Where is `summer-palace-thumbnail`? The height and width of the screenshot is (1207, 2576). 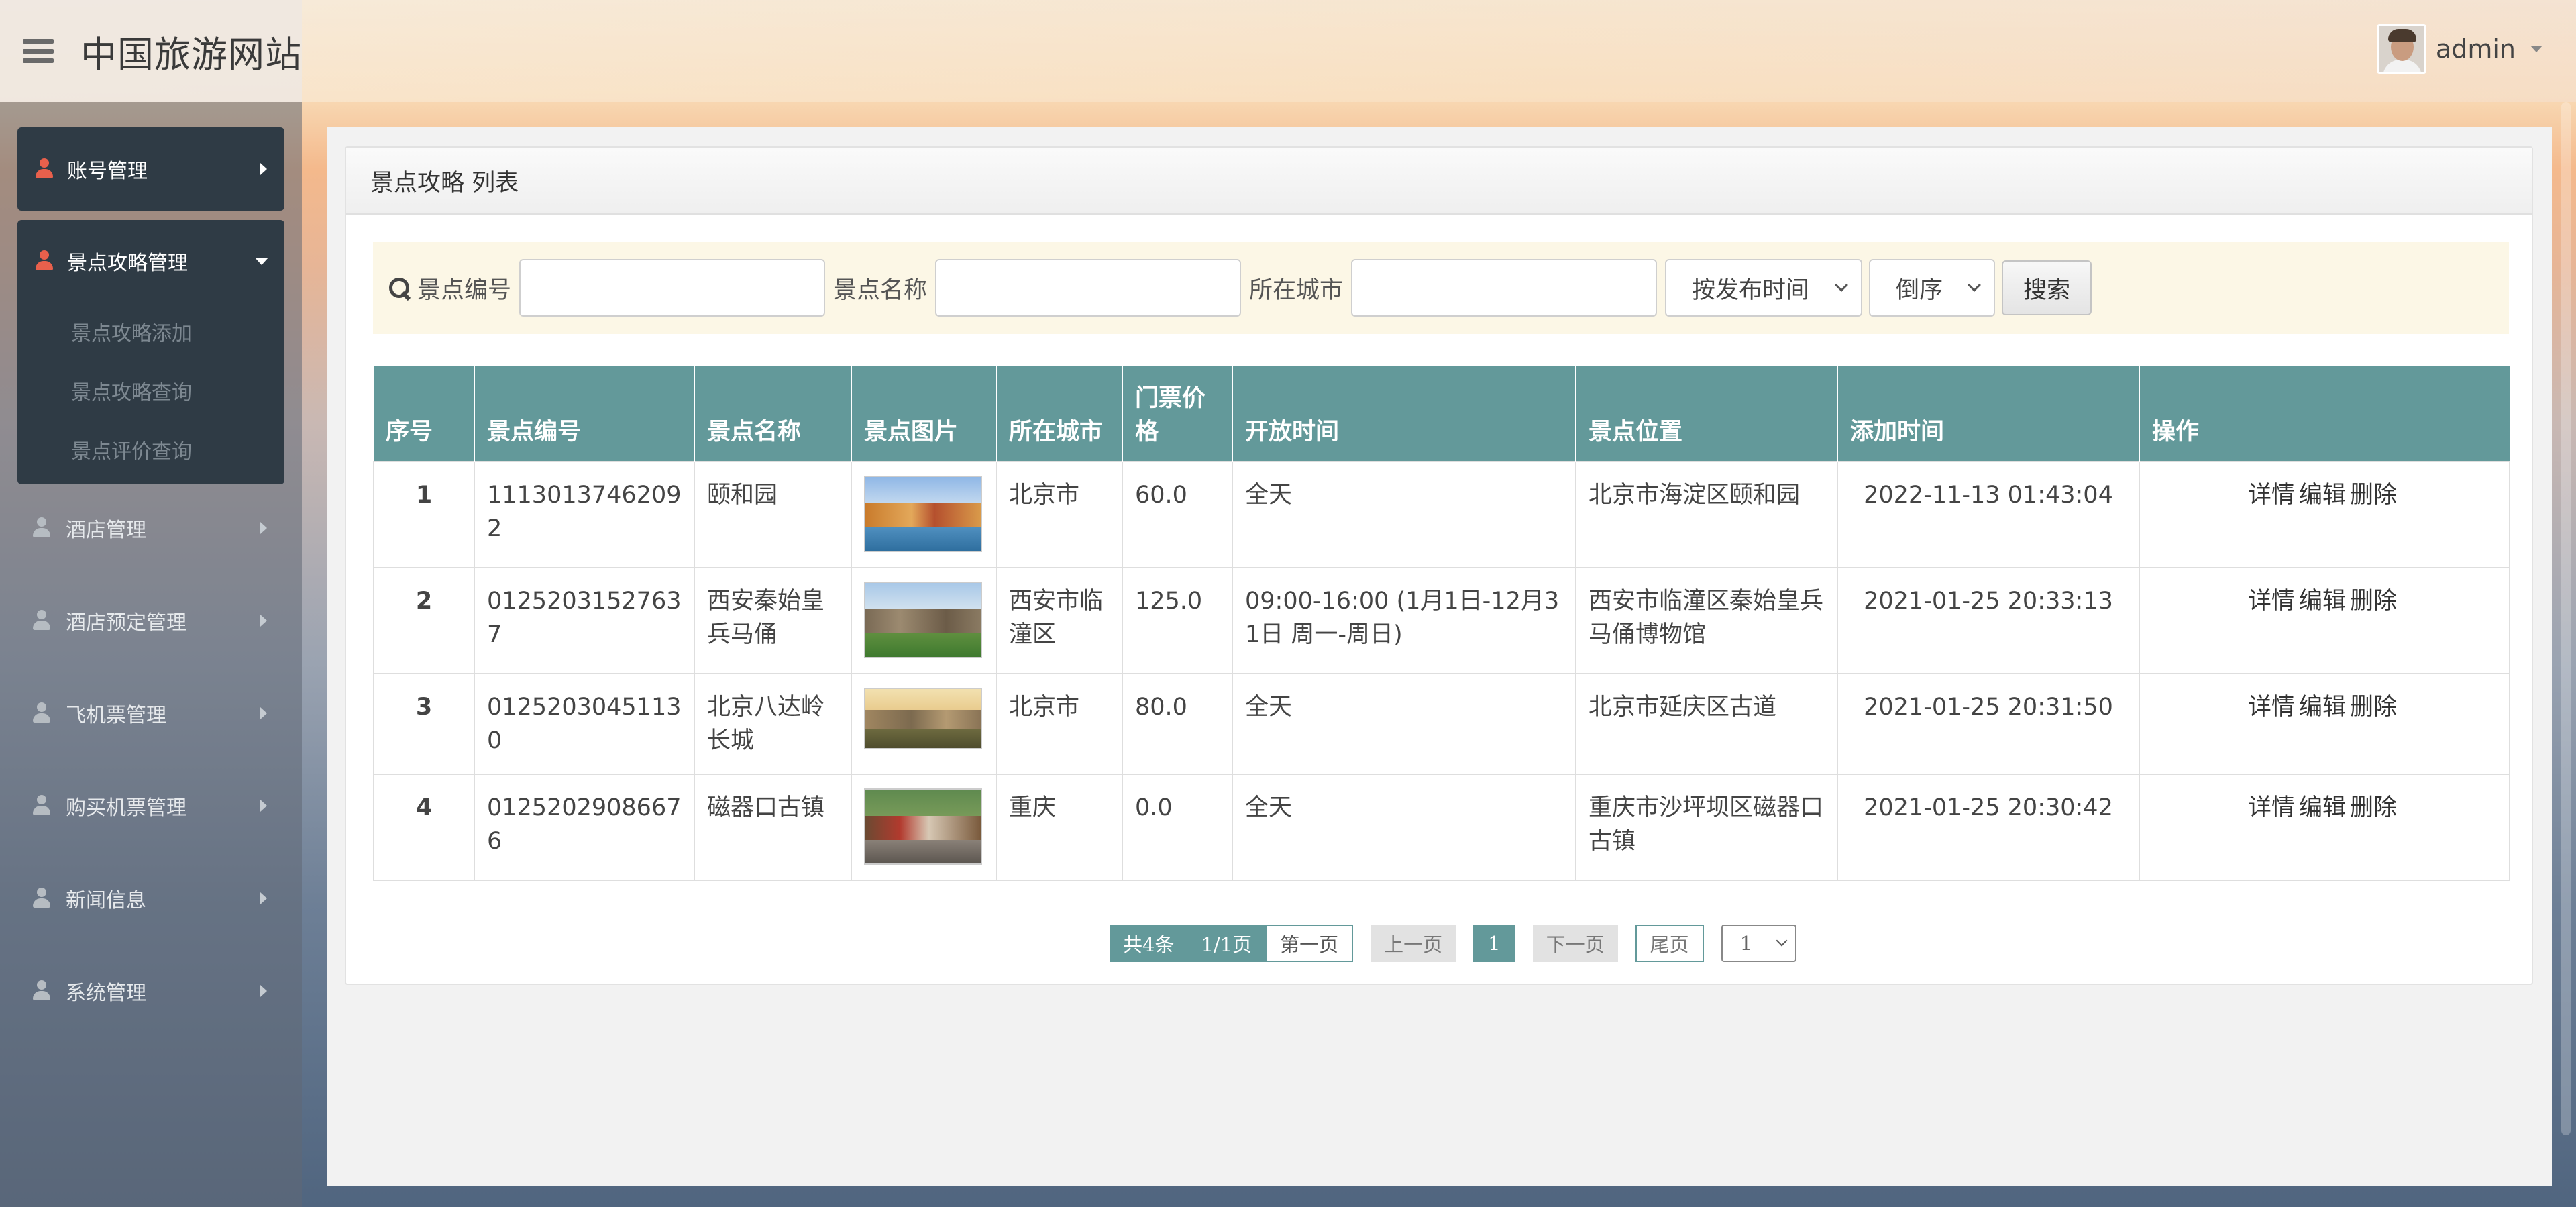 summer-palace-thumbnail is located at coordinates (923, 514).